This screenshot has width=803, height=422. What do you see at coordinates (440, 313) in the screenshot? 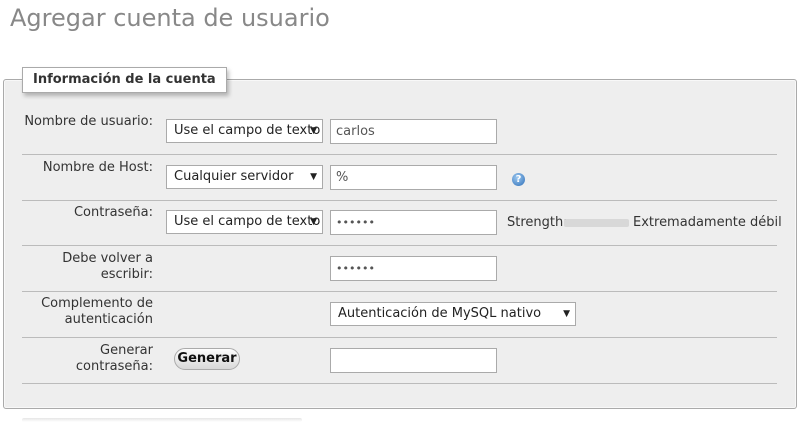
I see `auth-plugin-value: Autenticación de MySQL nativo` at bounding box center [440, 313].